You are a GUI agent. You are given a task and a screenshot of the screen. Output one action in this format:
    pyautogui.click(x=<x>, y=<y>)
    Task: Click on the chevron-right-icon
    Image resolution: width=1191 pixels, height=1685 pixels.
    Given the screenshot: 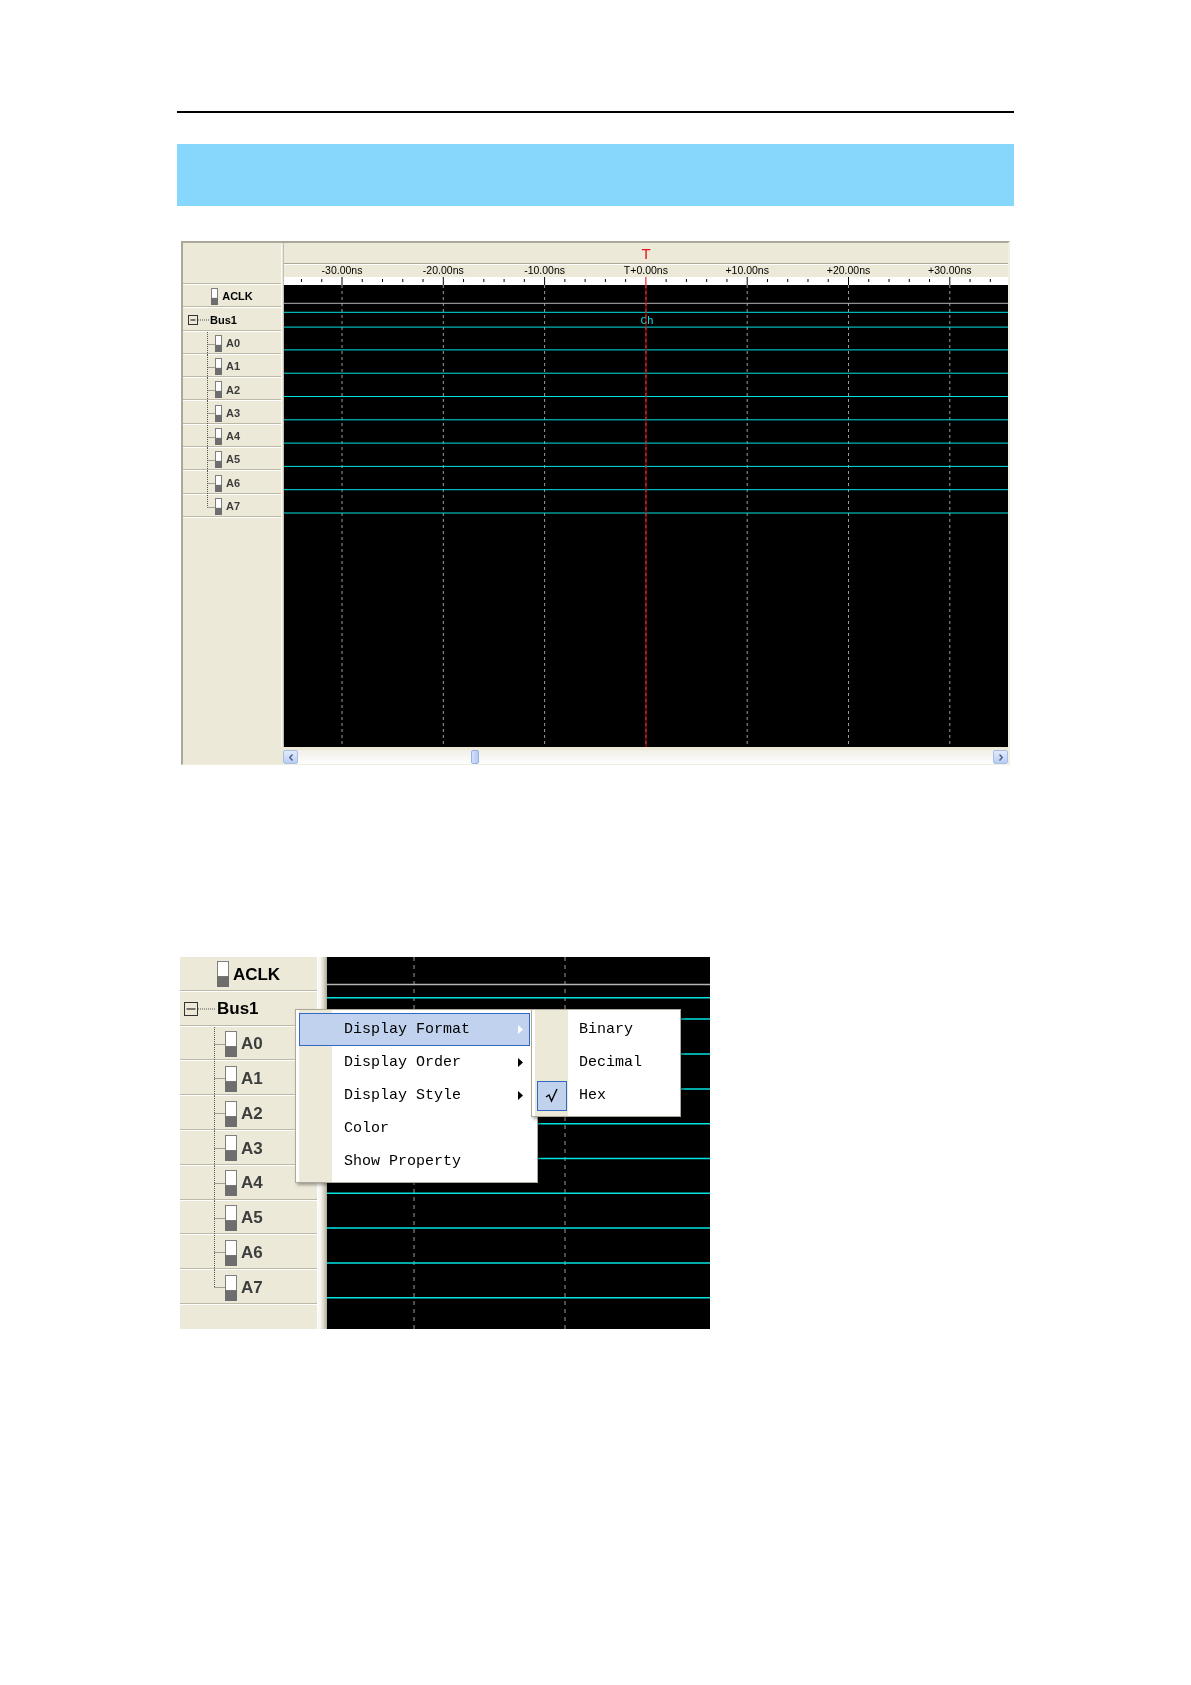 What is the action you would take?
    pyautogui.click(x=1000, y=757)
    